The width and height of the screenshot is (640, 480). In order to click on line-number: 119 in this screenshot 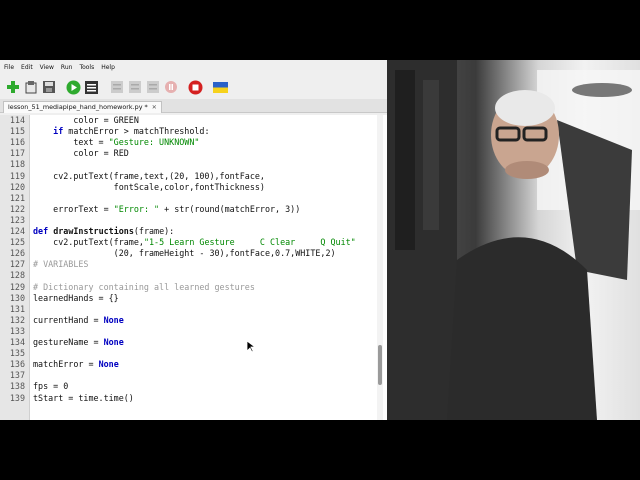, I will do `click(17, 175)`.